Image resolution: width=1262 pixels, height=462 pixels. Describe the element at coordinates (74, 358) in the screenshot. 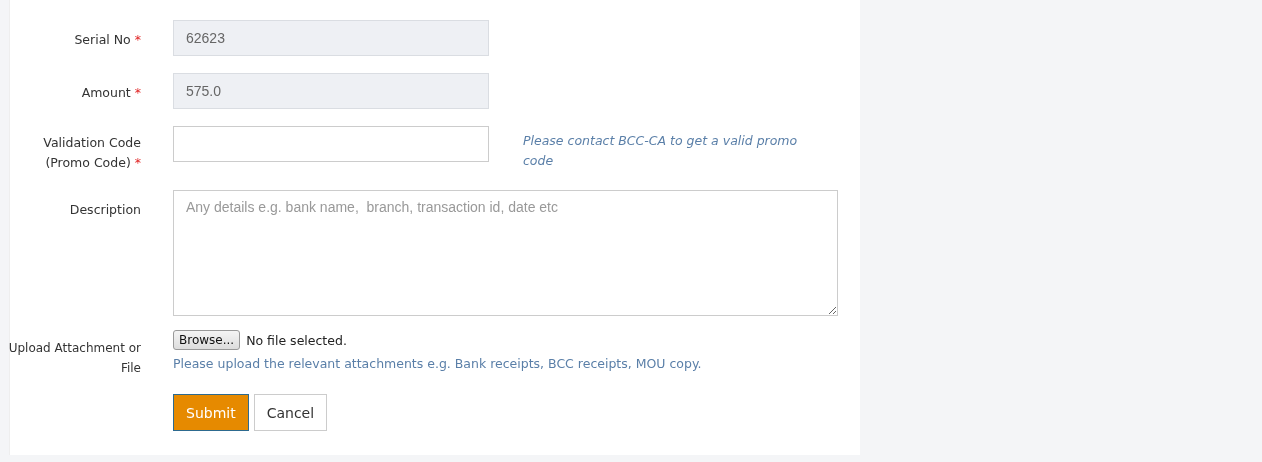

I see `field-label: Upload Attachment or File` at that location.